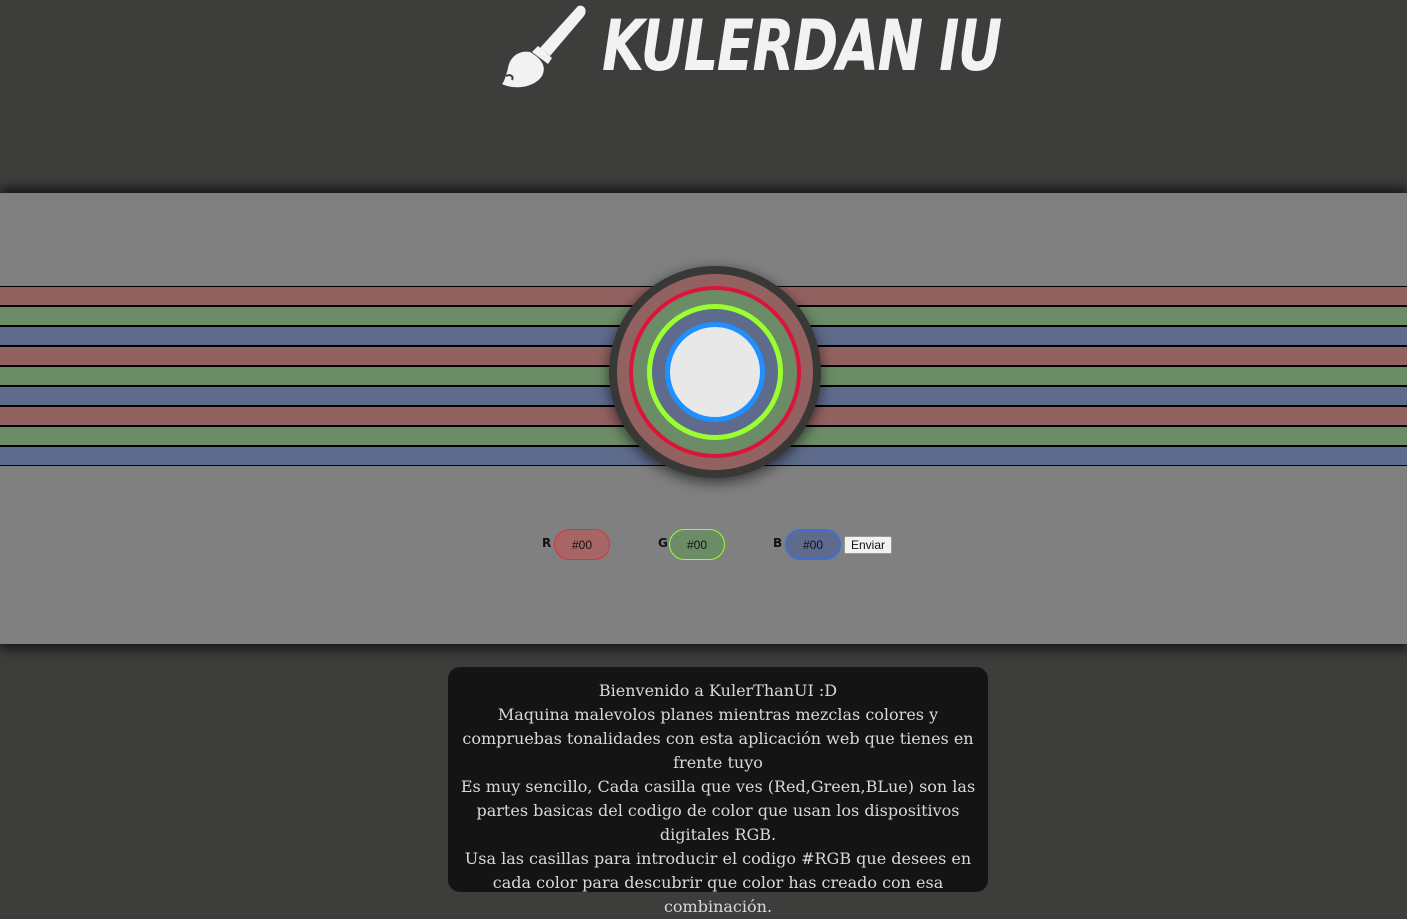 Image resolution: width=1407 pixels, height=919 pixels. Describe the element at coordinates (697, 544) in the screenshot. I see `green-input` at that location.